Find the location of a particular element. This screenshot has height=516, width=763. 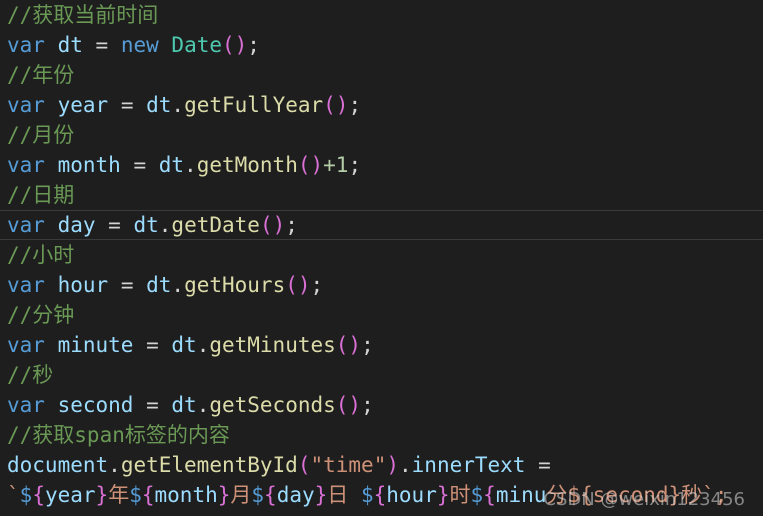

code-line-15: //获取span标签的内容 is located at coordinates (381, 435).